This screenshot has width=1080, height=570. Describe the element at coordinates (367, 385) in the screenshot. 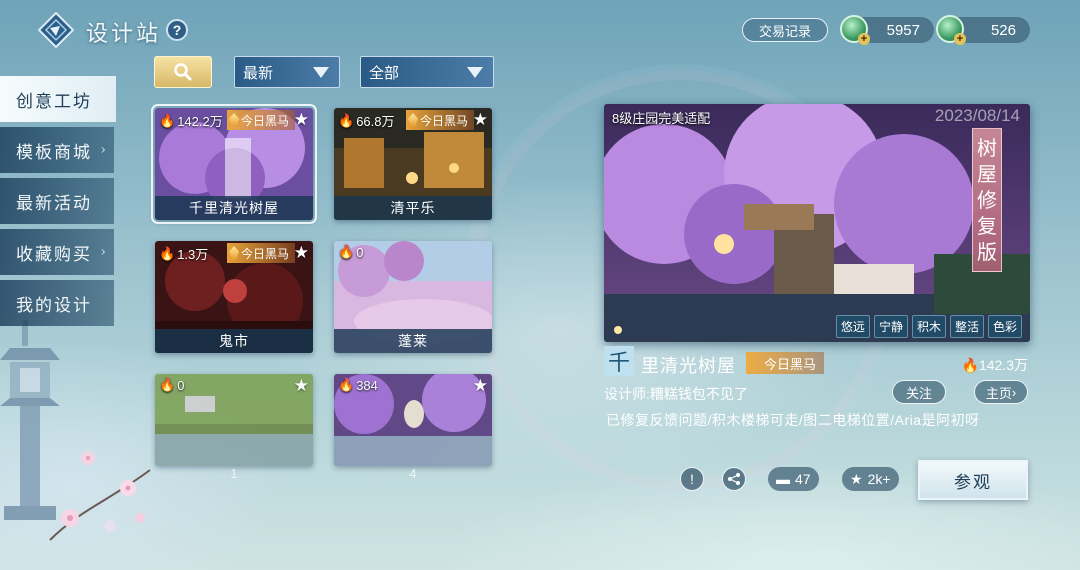

I see `popularity-value: 384` at that location.